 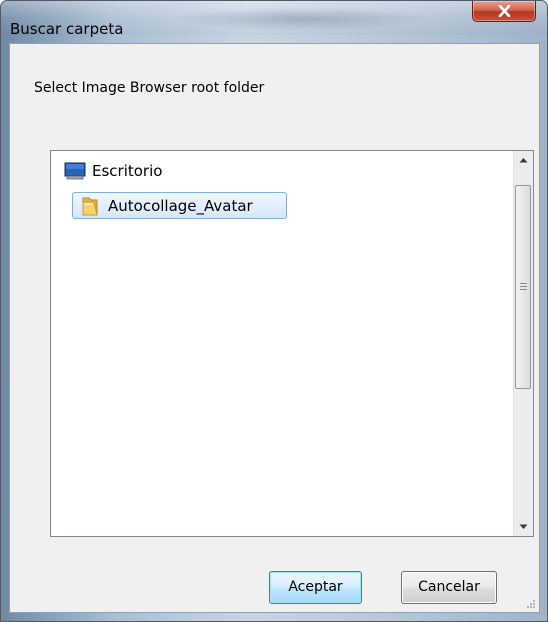 I want to click on resize-grip-icon, so click(x=531, y=604).